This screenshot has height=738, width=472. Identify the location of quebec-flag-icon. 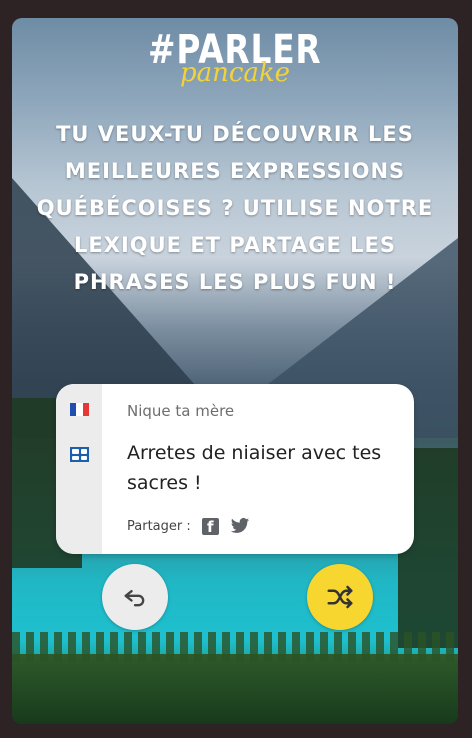
(79, 454).